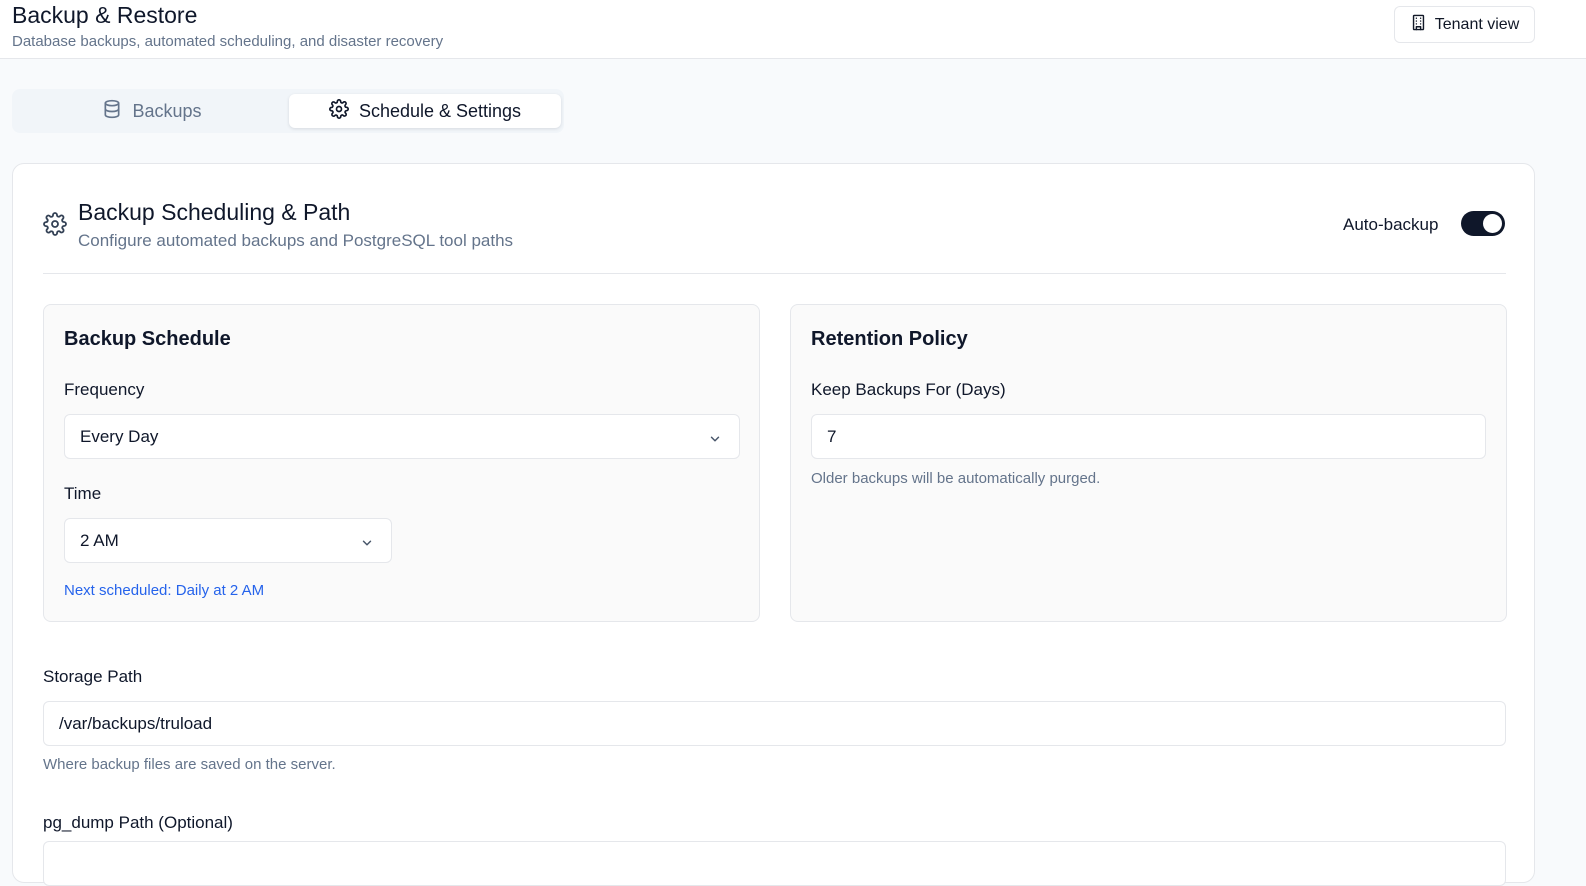 This screenshot has width=1586, height=886. I want to click on auto-backup-label: Auto-backup, so click(1391, 224).